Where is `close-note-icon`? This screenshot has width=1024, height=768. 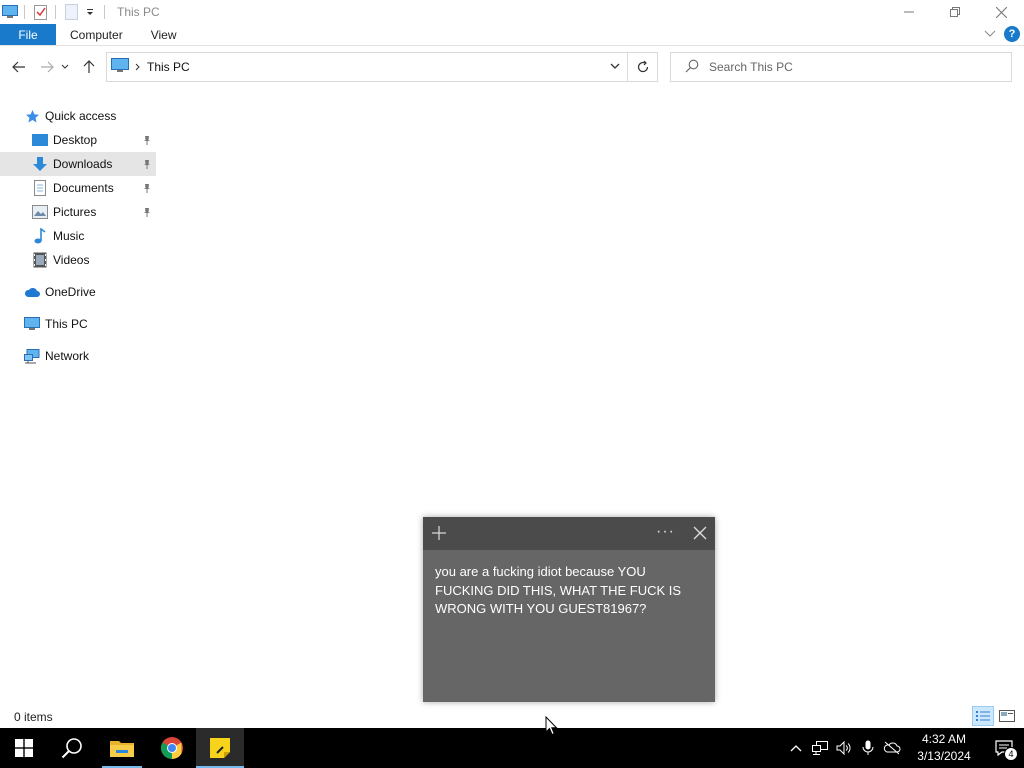
close-note-icon is located at coordinates (700, 534).